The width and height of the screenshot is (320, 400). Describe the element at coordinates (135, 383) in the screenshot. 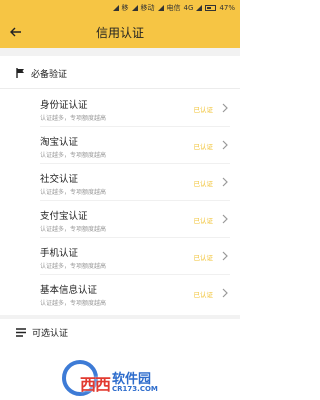

I see `watermark-side: 软件园 CR173.COM` at that location.